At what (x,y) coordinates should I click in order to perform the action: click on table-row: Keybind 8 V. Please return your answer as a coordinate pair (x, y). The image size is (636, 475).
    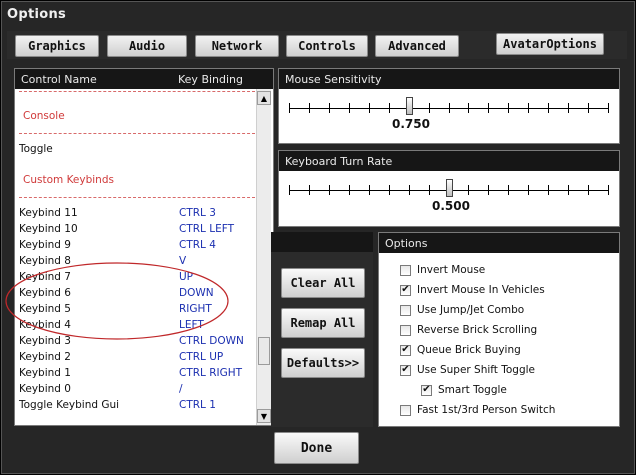
    Looking at the image, I should click on (137, 261).